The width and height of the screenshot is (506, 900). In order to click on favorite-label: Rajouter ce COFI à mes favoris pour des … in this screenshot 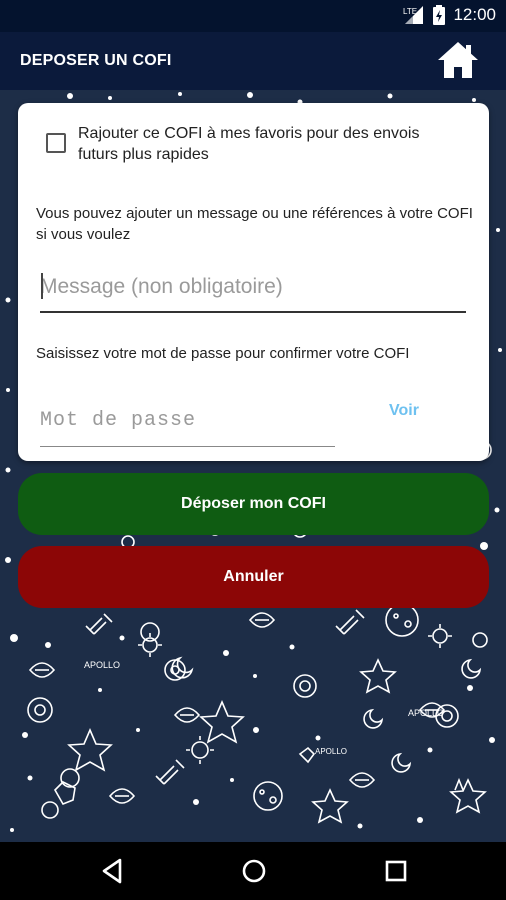, I will do `click(268, 144)`.